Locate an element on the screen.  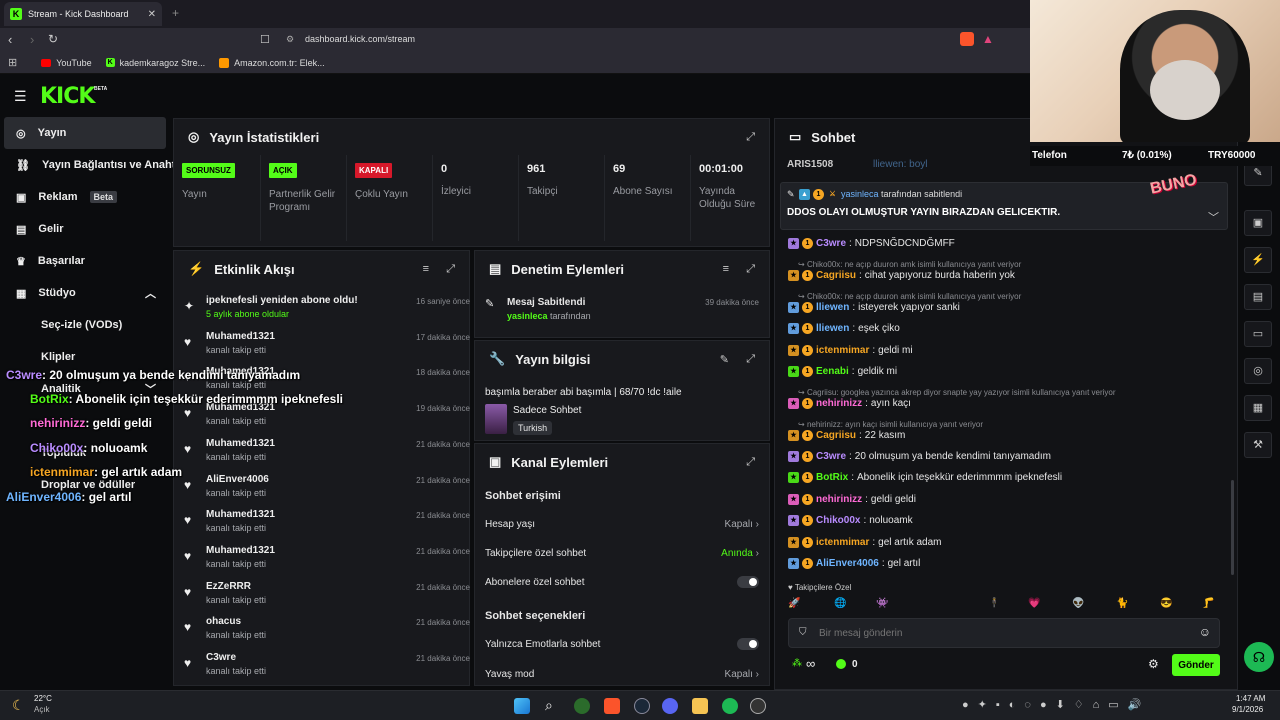
clock-time: 1:47 AM is located at coordinates (1250, 698).